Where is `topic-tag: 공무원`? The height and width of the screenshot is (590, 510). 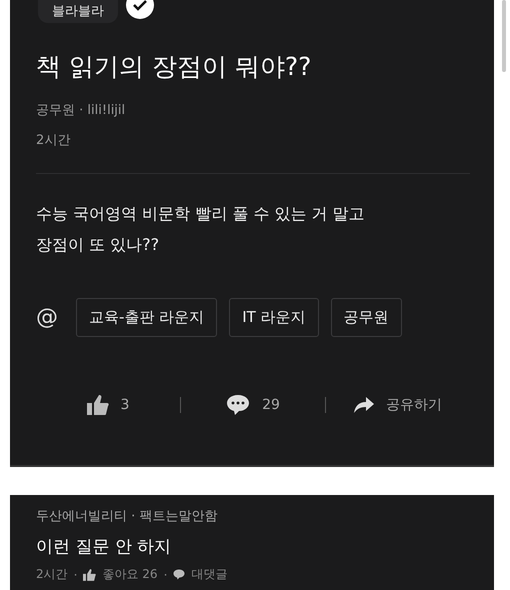 topic-tag: 공무원 is located at coordinates (366, 317).